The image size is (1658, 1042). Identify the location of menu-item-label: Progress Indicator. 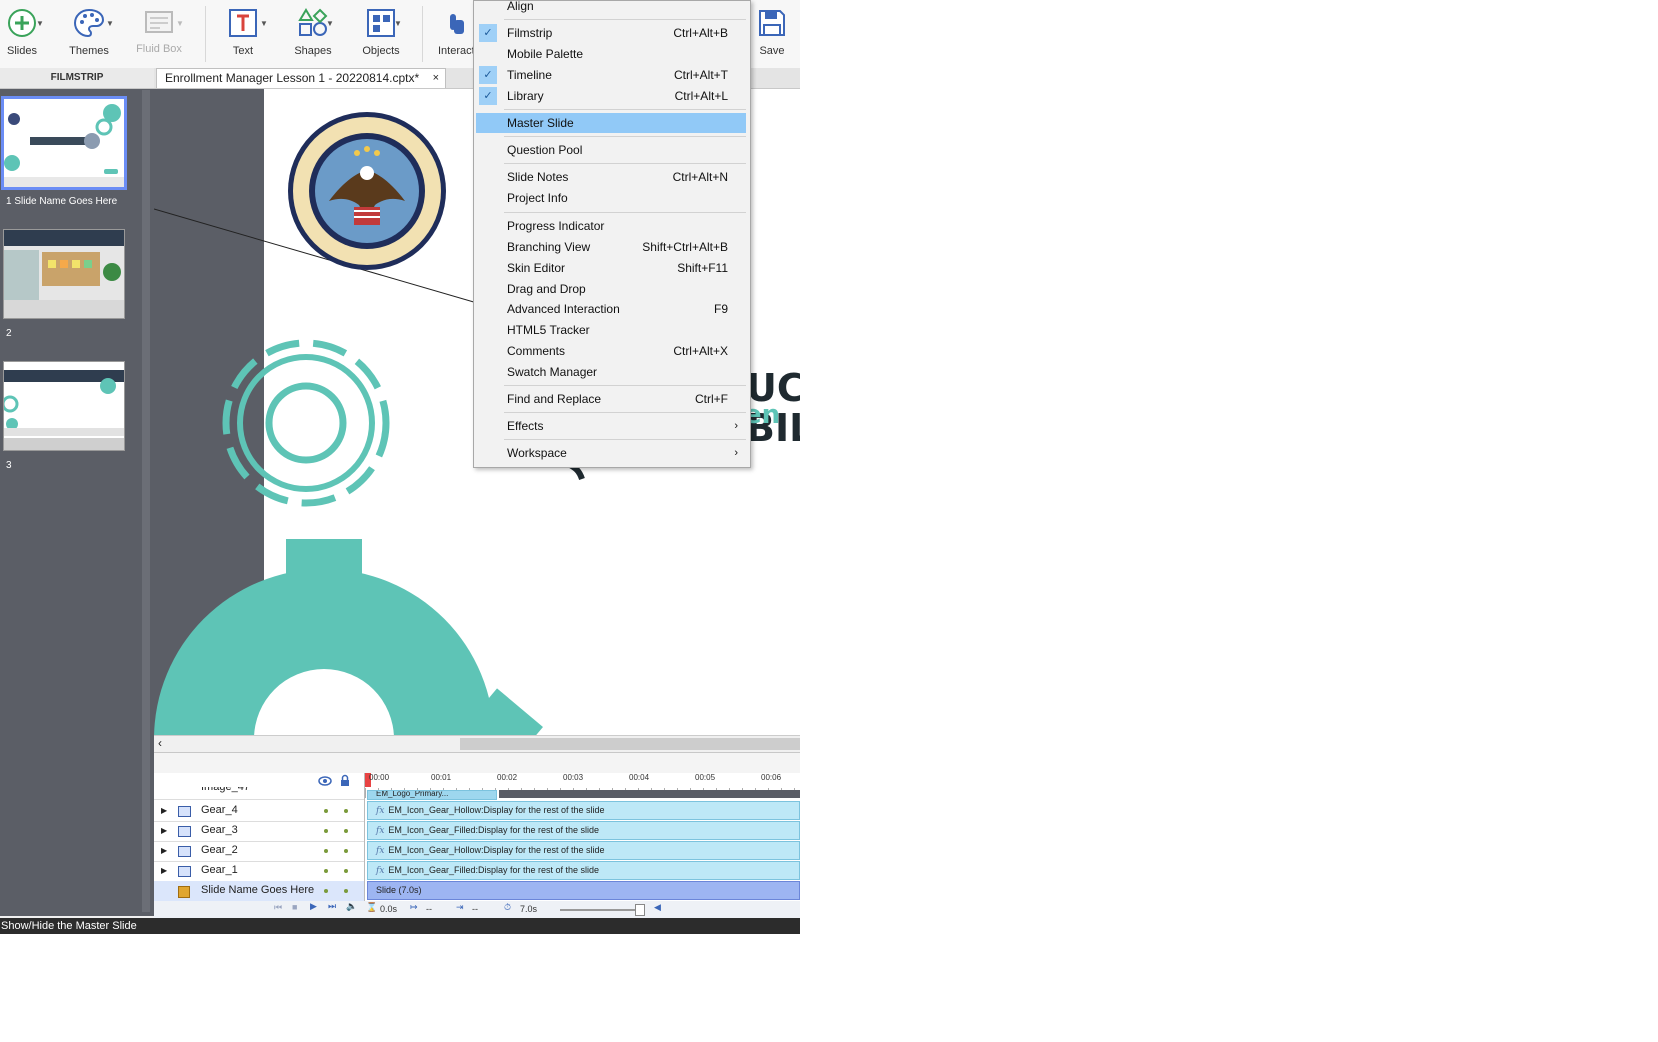
(556, 226).